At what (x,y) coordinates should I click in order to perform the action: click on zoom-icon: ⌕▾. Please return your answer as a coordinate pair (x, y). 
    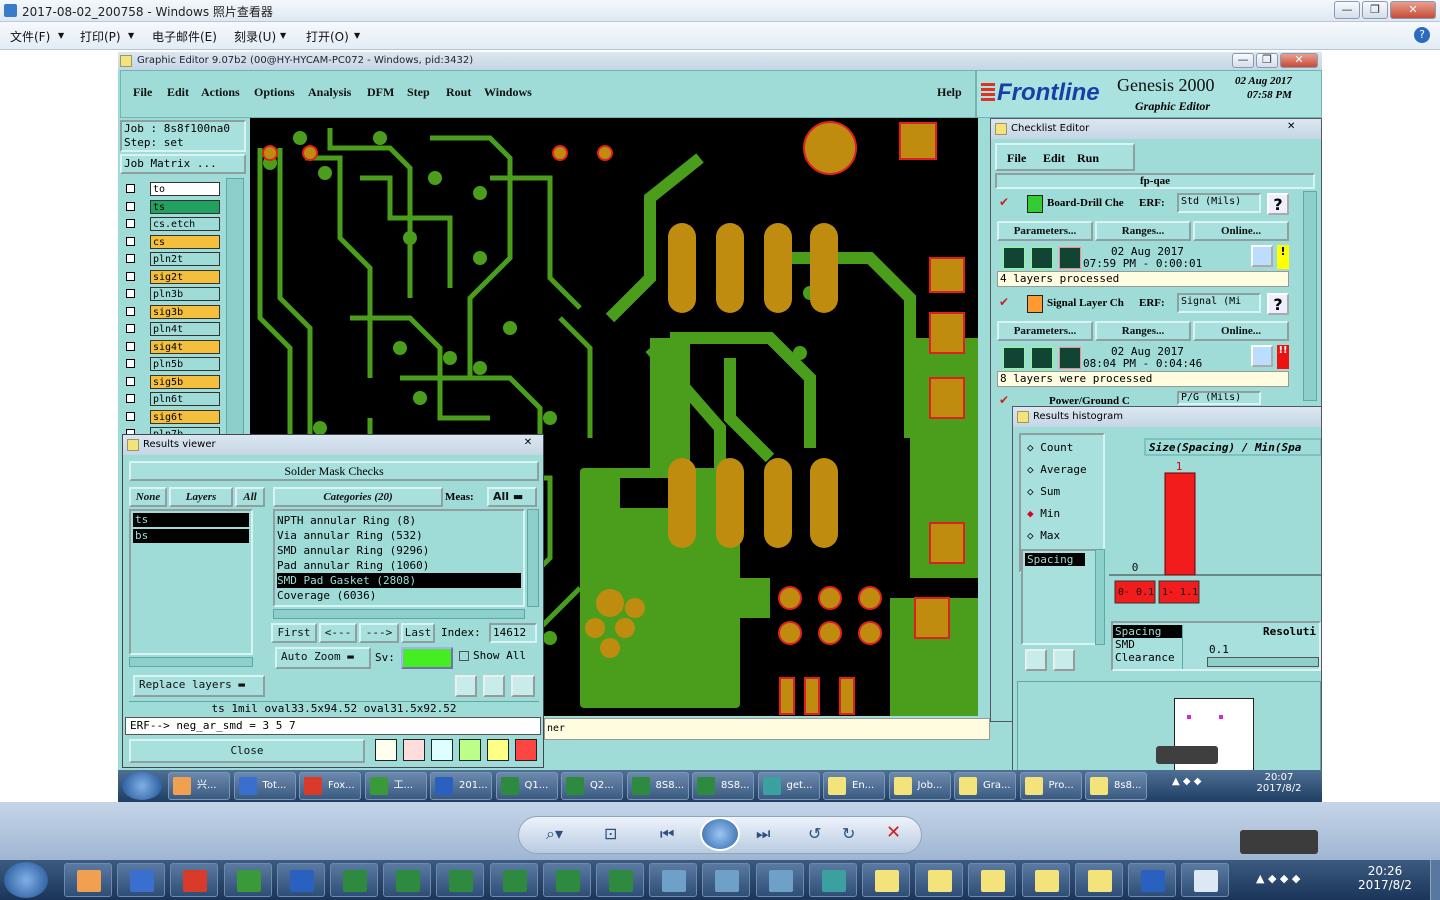
    Looking at the image, I should click on (554, 834).